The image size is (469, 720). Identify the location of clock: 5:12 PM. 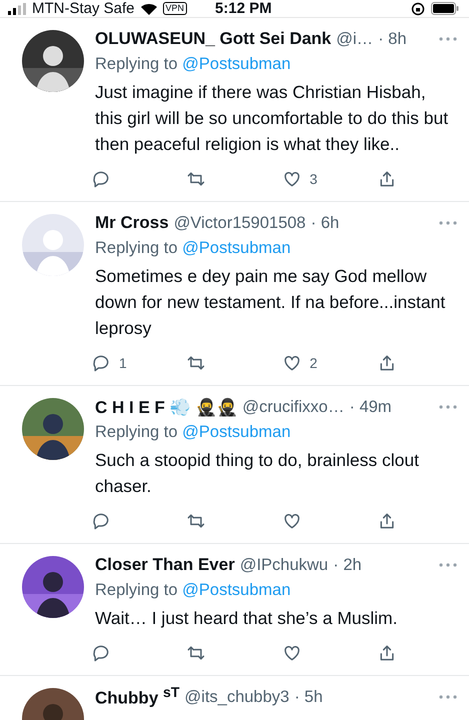
(243, 8).